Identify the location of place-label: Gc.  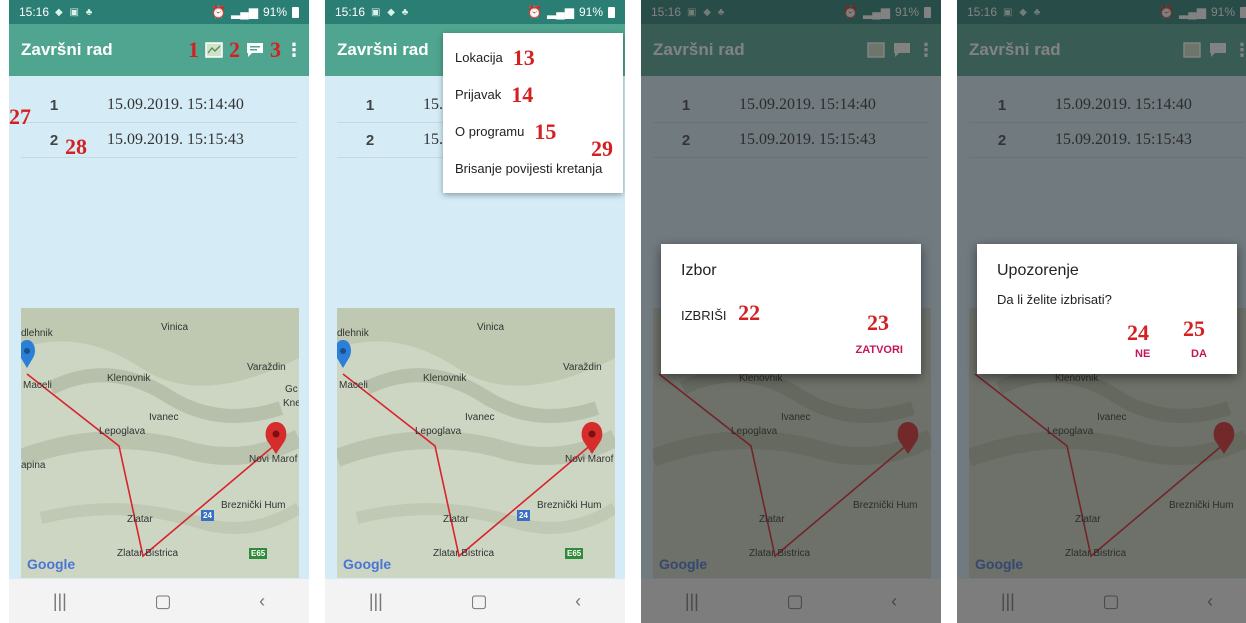
(291, 389).